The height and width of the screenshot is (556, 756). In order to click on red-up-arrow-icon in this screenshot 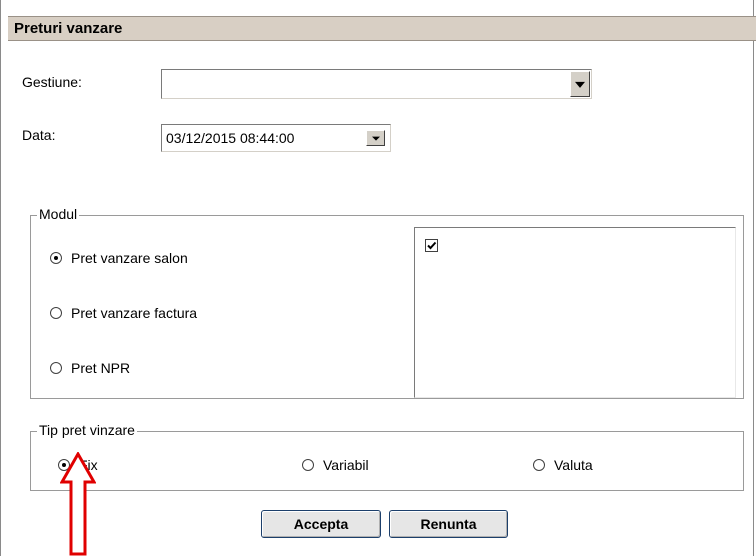, I will do `click(78, 504)`.